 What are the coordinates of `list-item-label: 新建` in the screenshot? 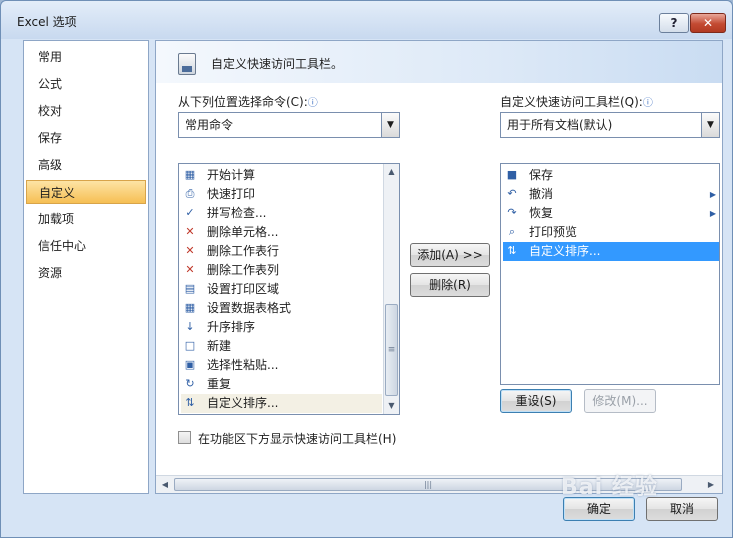 It's located at (219, 346).